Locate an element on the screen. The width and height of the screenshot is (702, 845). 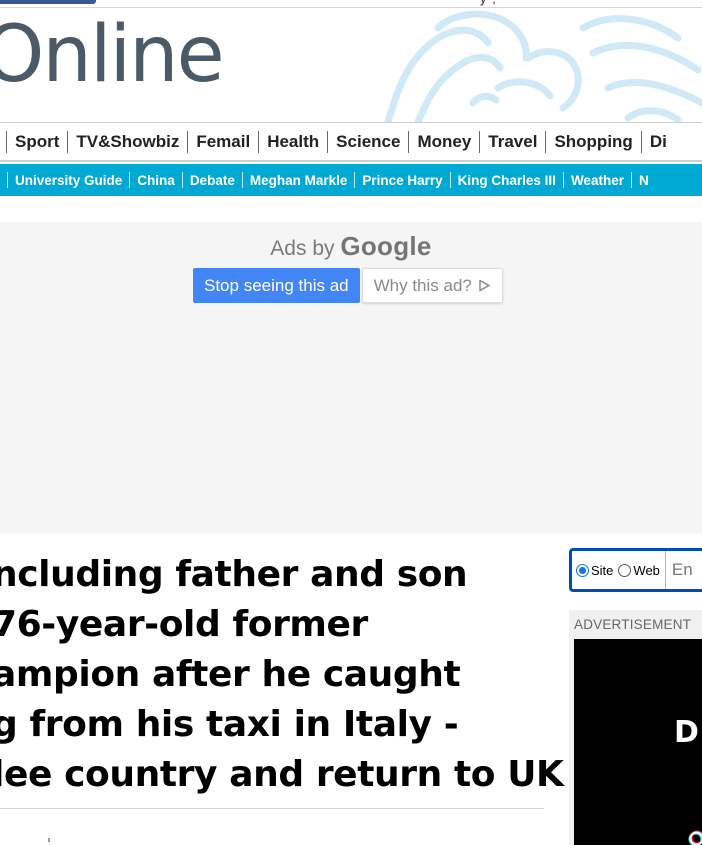
google-wordmark: Google is located at coordinates (386, 246).